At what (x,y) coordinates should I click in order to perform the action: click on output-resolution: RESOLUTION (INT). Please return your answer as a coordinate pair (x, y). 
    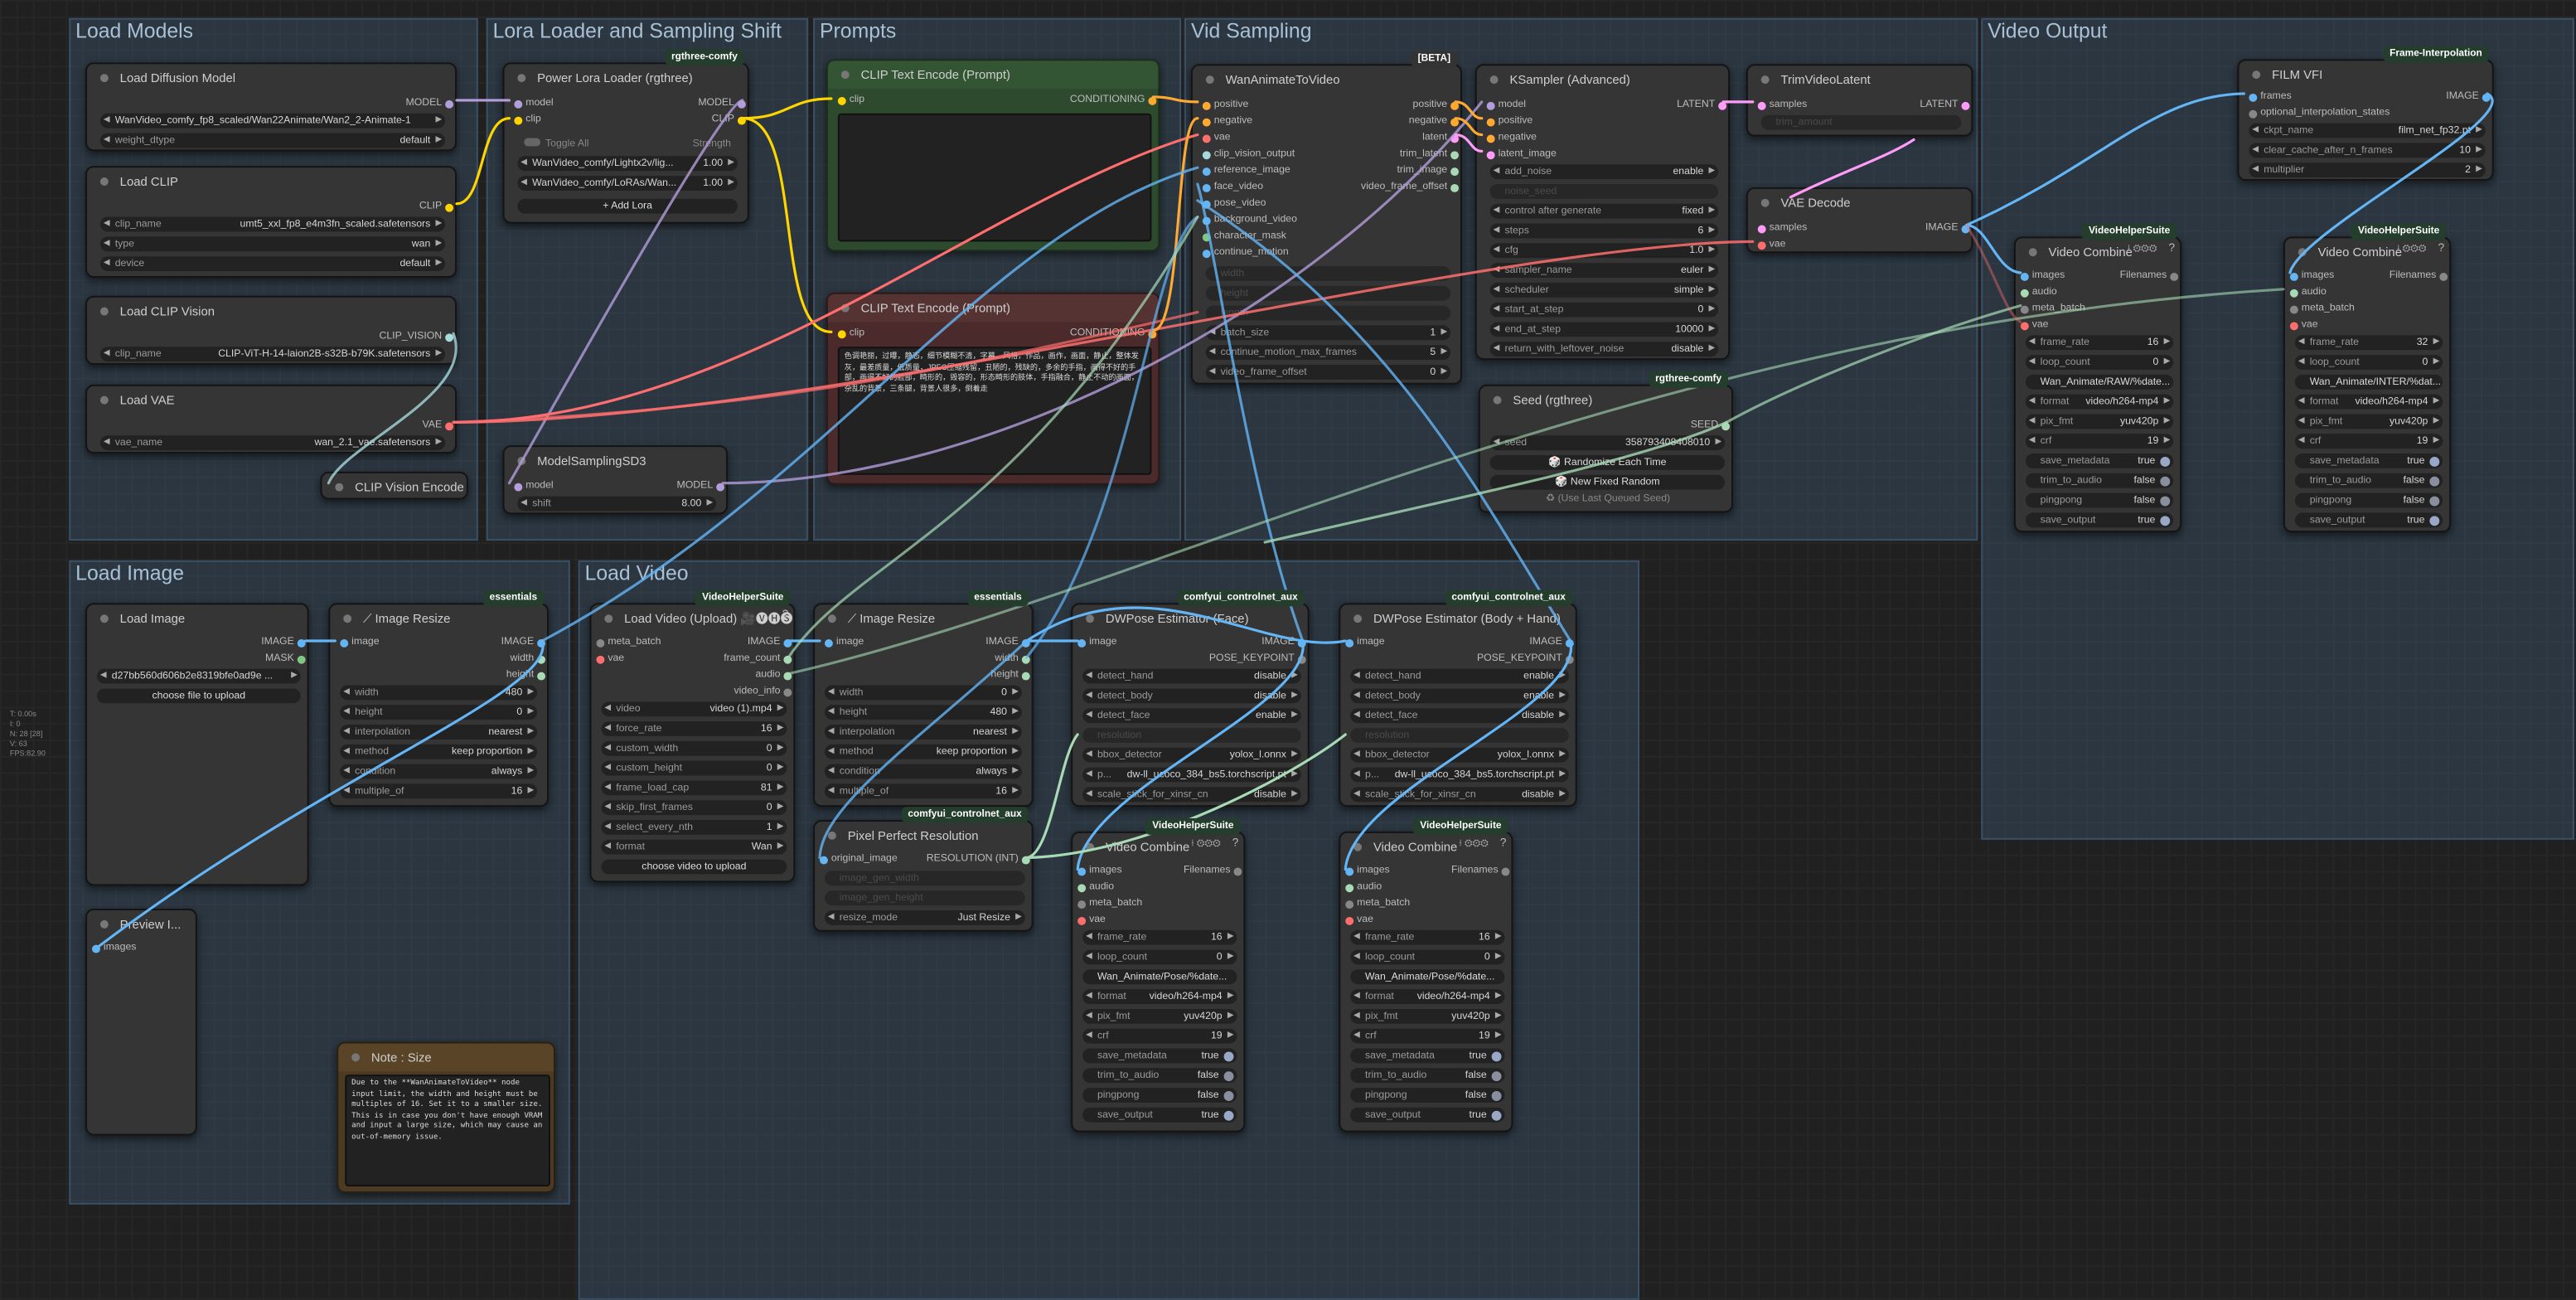
    Looking at the image, I should click on (978, 859).